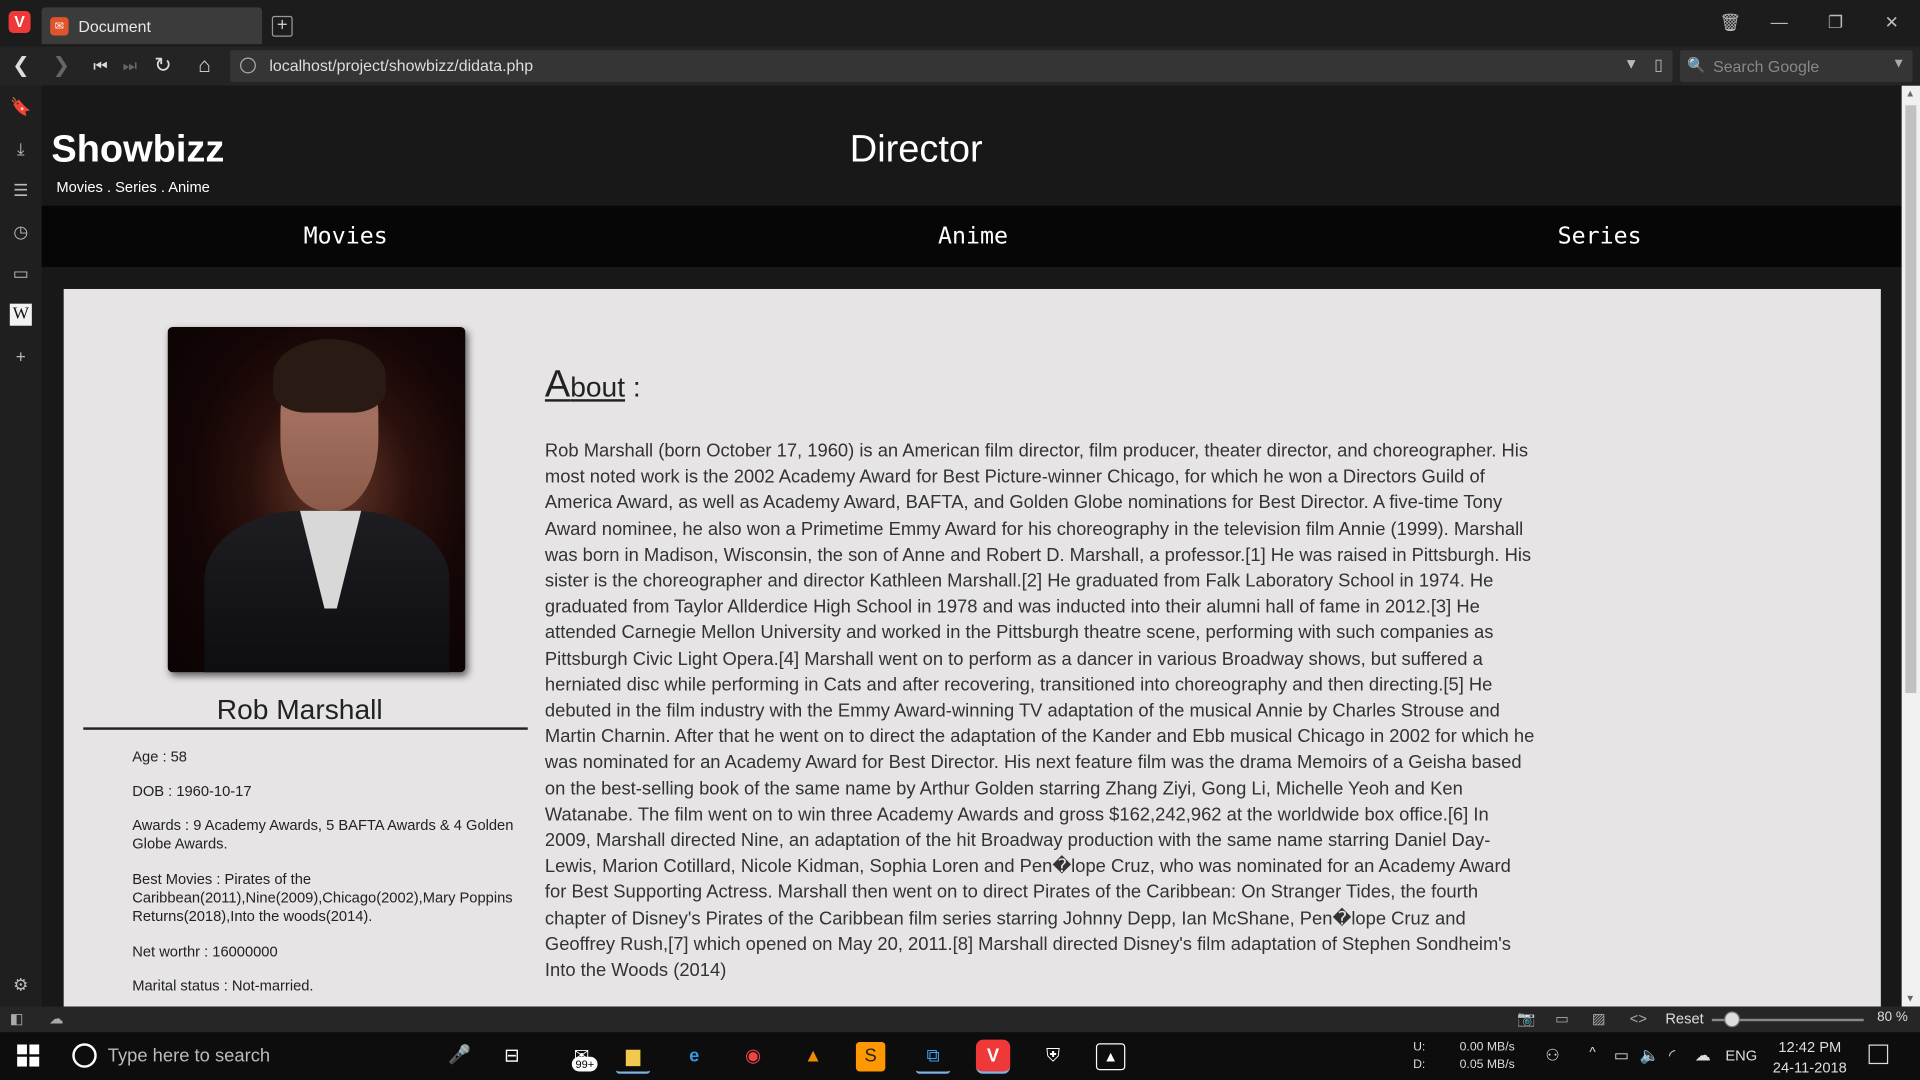 The width and height of the screenshot is (1920, 1080). What do you see at coordinates (56, 1018) in the screenshot?
I see `sync-cloud-icon: ☁` at bounding box center [56, 1018].